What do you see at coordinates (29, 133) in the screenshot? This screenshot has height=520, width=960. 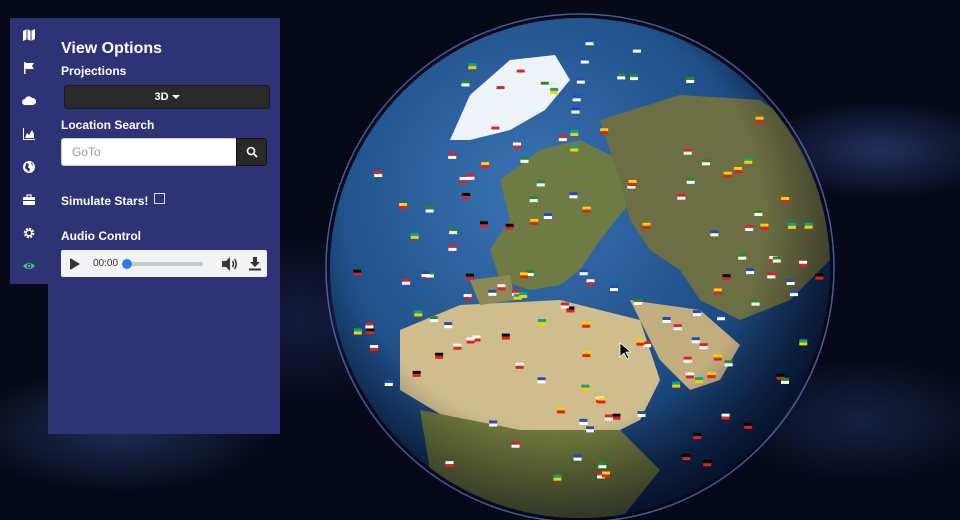 I see `area-chart-button` at bounding box center [29, 133].